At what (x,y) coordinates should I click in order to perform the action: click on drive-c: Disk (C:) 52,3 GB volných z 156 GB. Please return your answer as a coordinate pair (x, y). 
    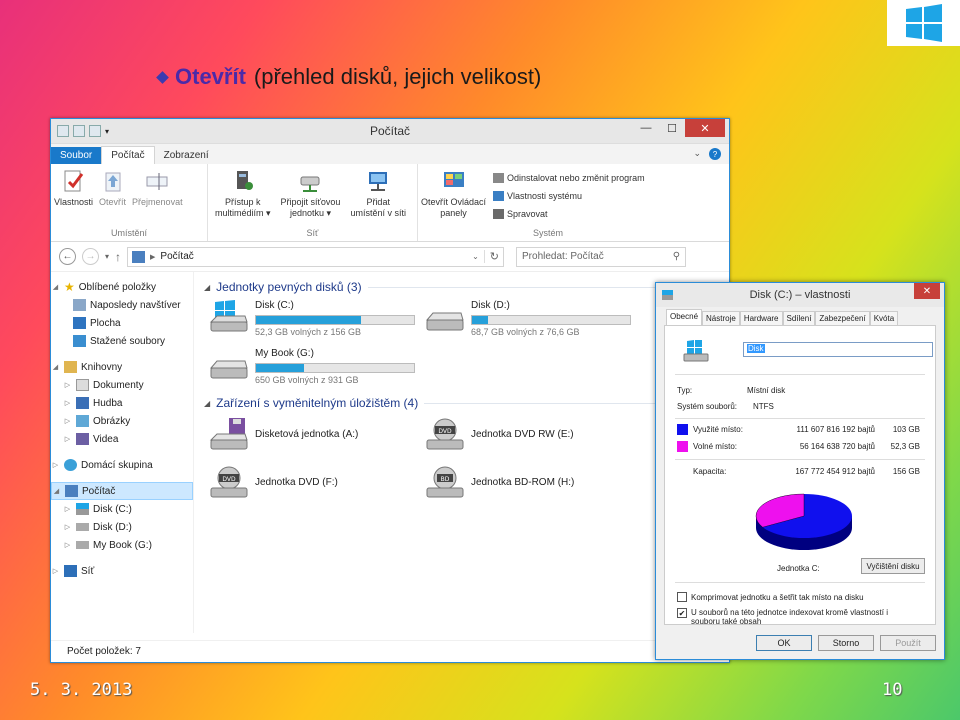
    Looking at the image, I should click on (312, 318).